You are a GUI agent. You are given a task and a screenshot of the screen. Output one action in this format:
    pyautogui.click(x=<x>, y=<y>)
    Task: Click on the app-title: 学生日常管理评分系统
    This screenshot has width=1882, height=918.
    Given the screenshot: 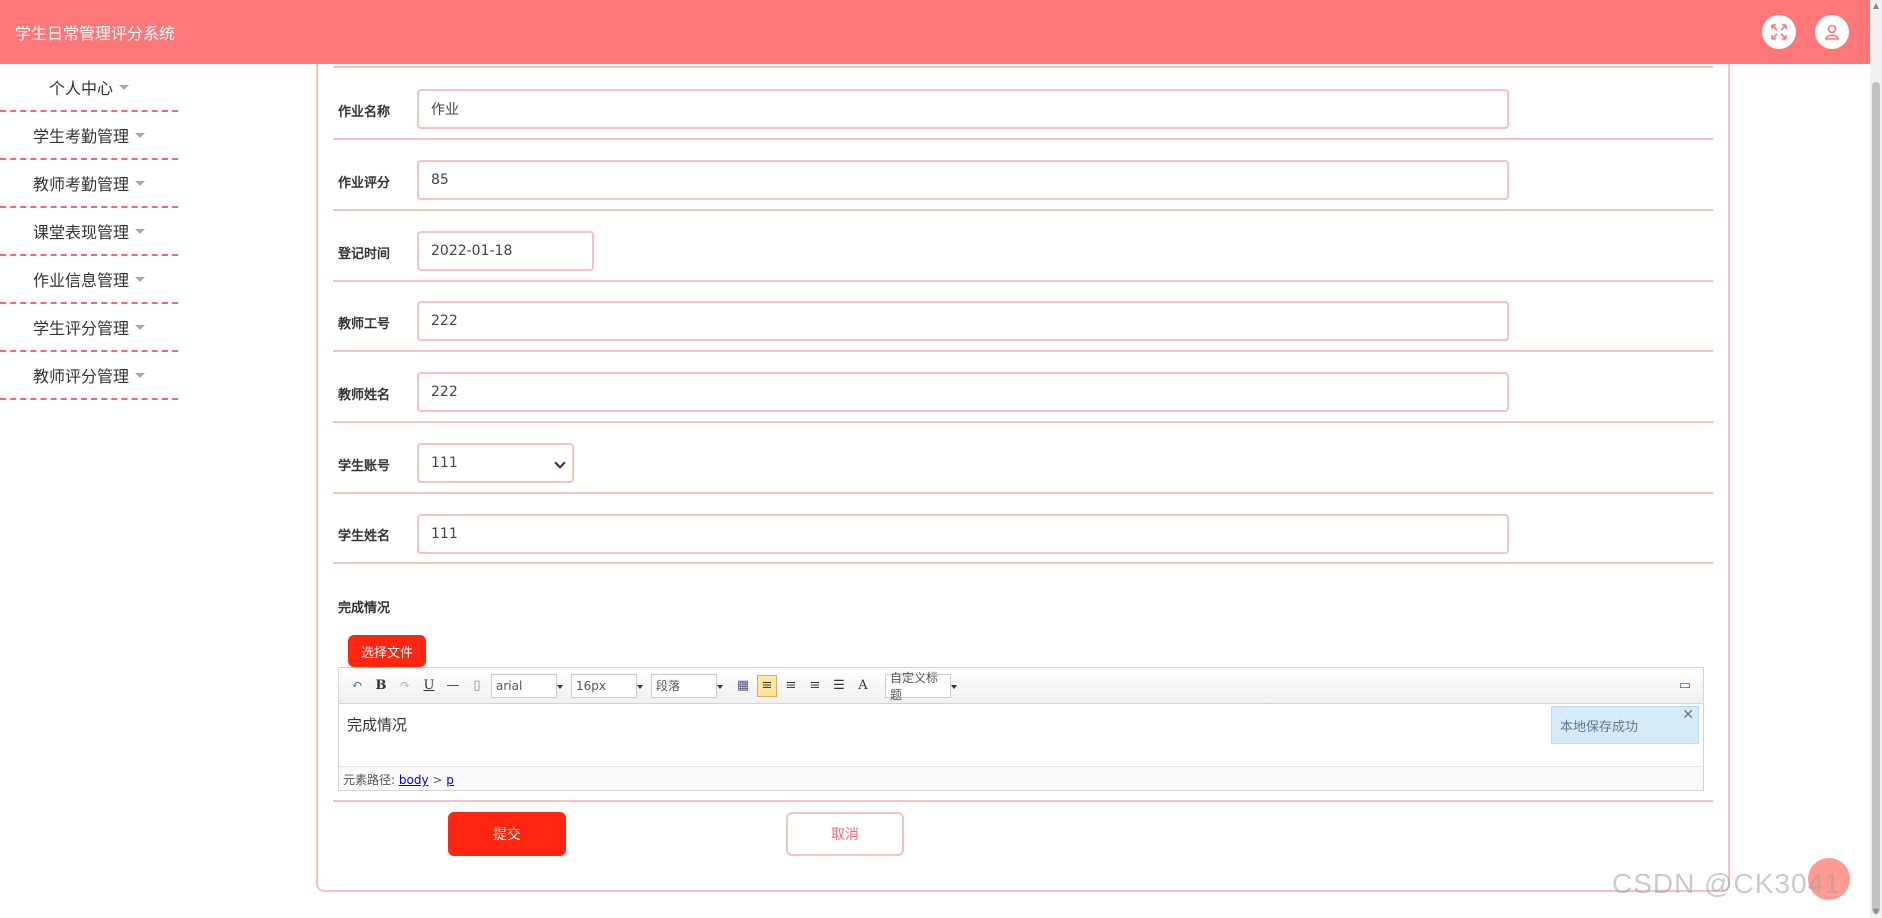 What is the action you would take?
    pyautogui.click(x=95, y=33)
    